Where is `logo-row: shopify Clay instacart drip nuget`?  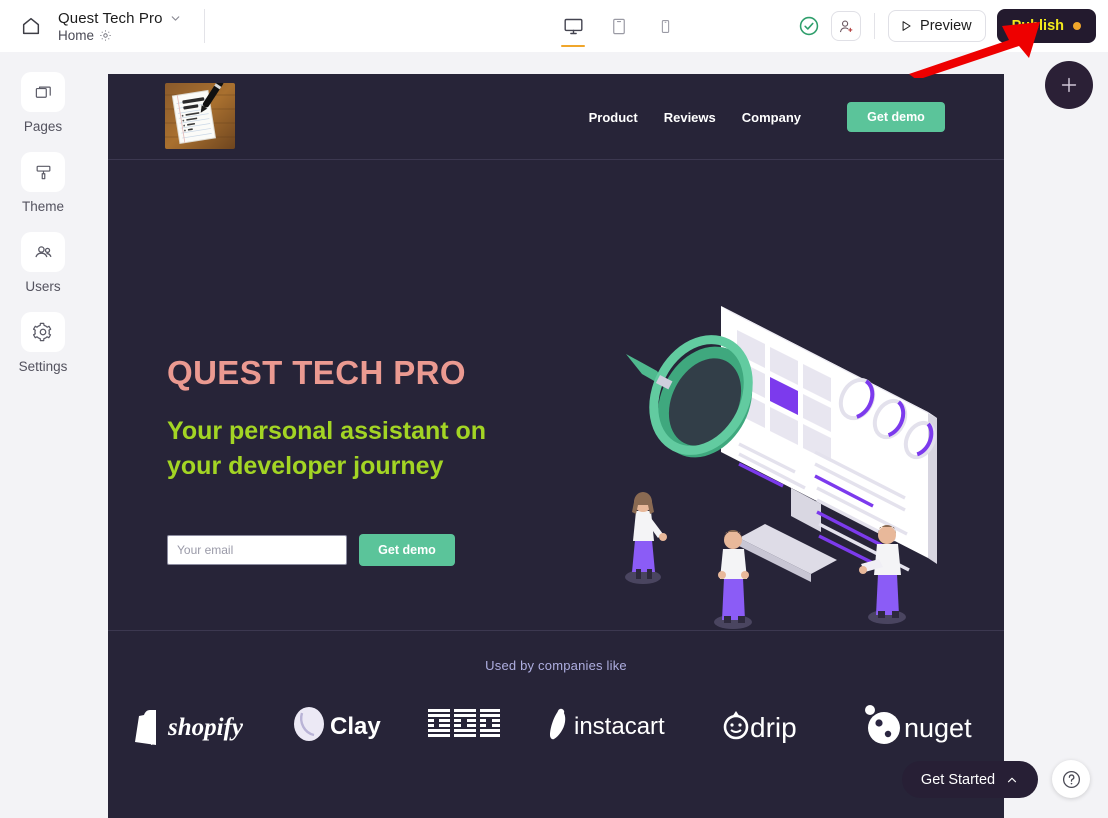 logo-row: shopify Clay instacart drip nuget is located at coordinates (556, 724).